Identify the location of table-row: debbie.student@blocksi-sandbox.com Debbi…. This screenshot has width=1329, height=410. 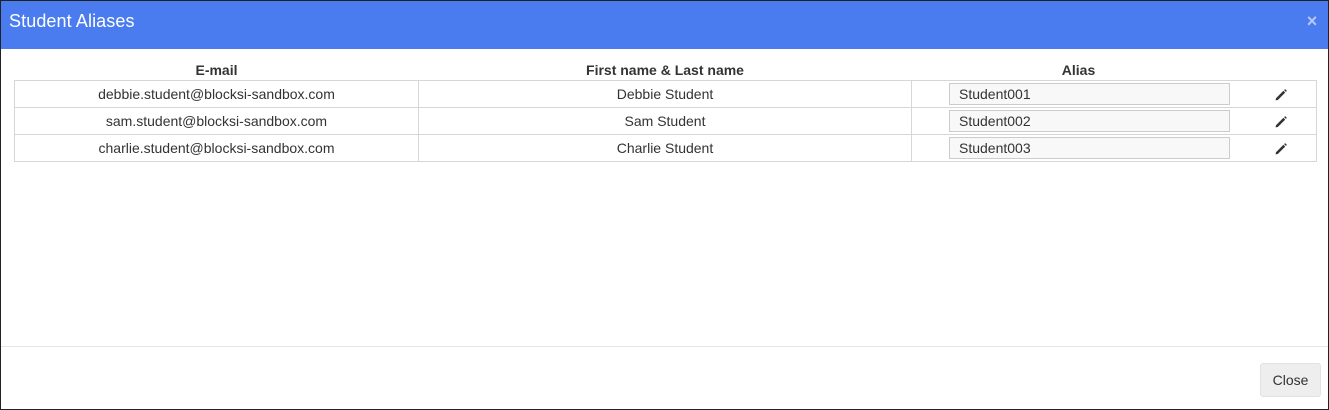
(665, 93).